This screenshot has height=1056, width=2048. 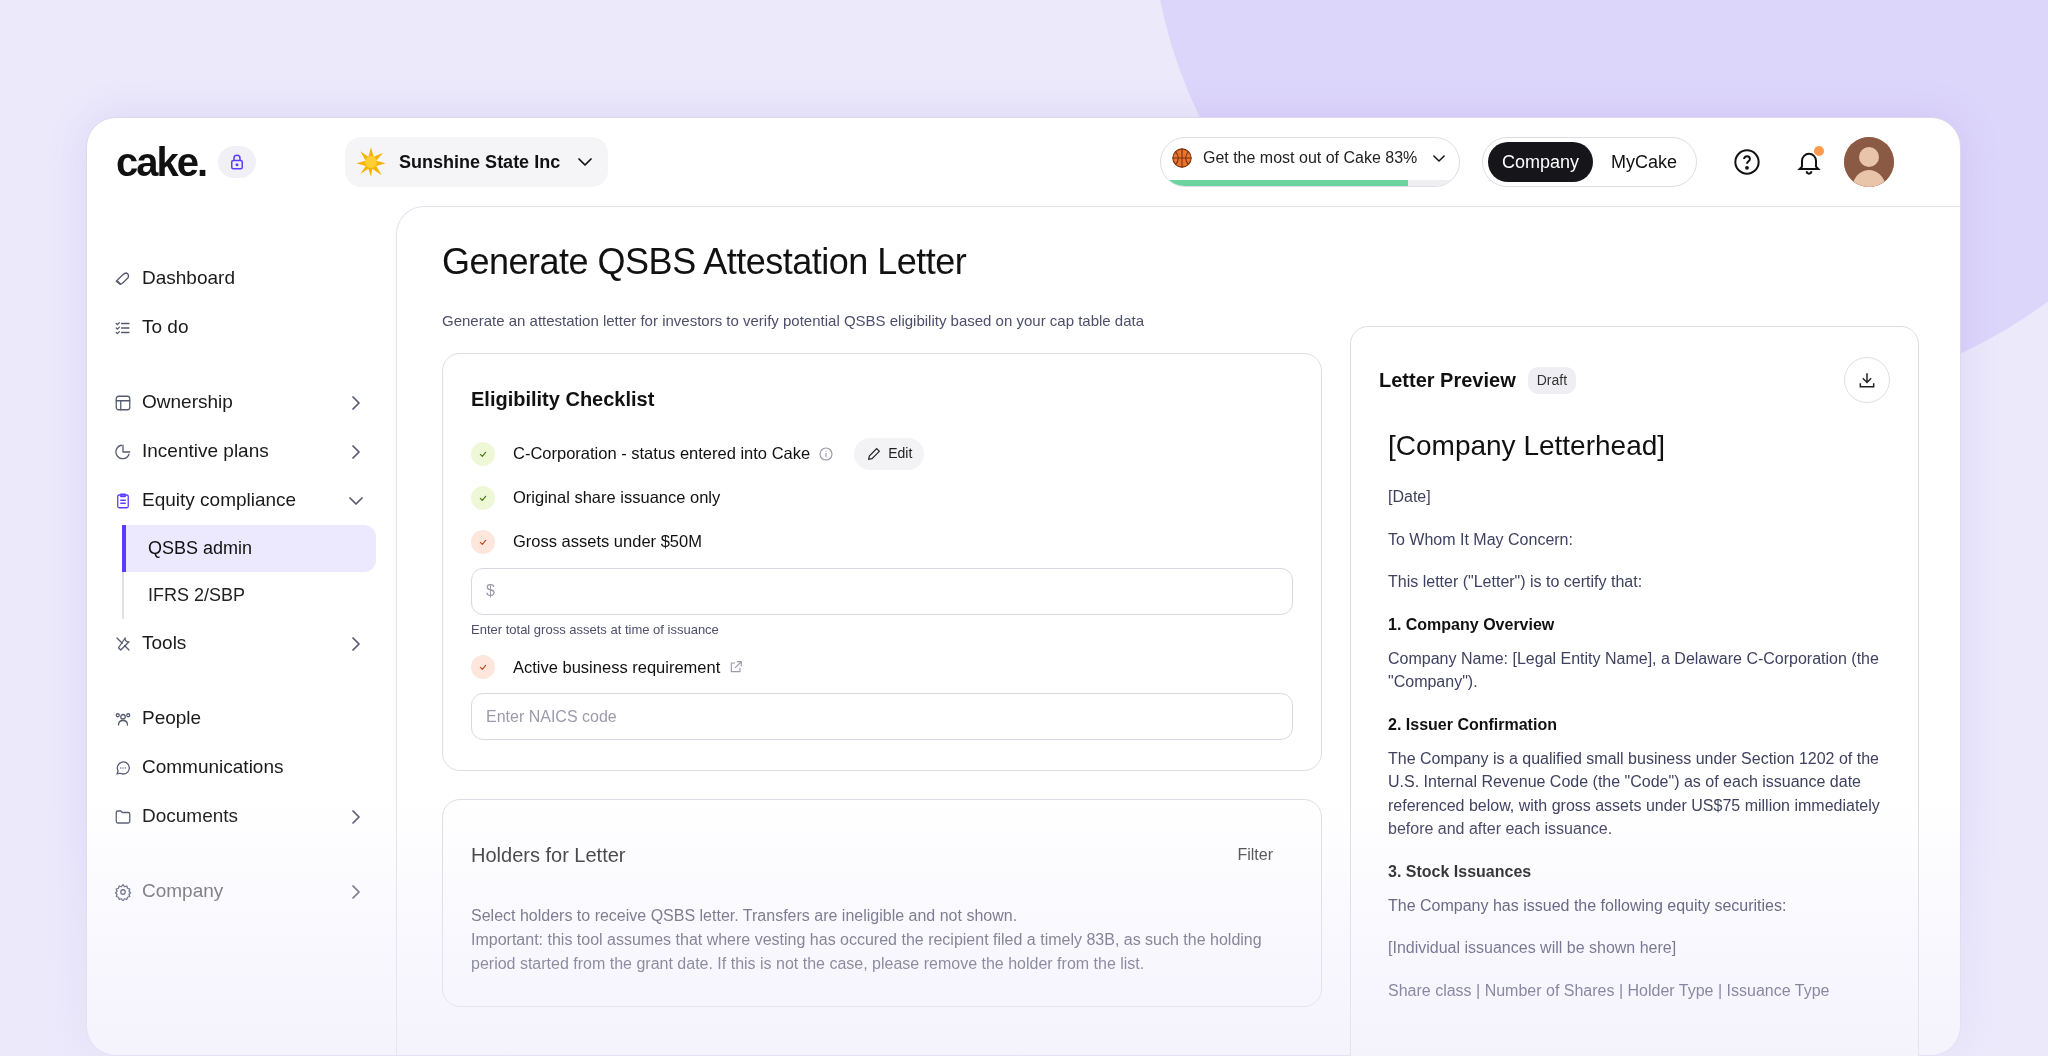 I want to click on page-title: Generate QSBS Attestation Letter, so click(x=705, y=262).